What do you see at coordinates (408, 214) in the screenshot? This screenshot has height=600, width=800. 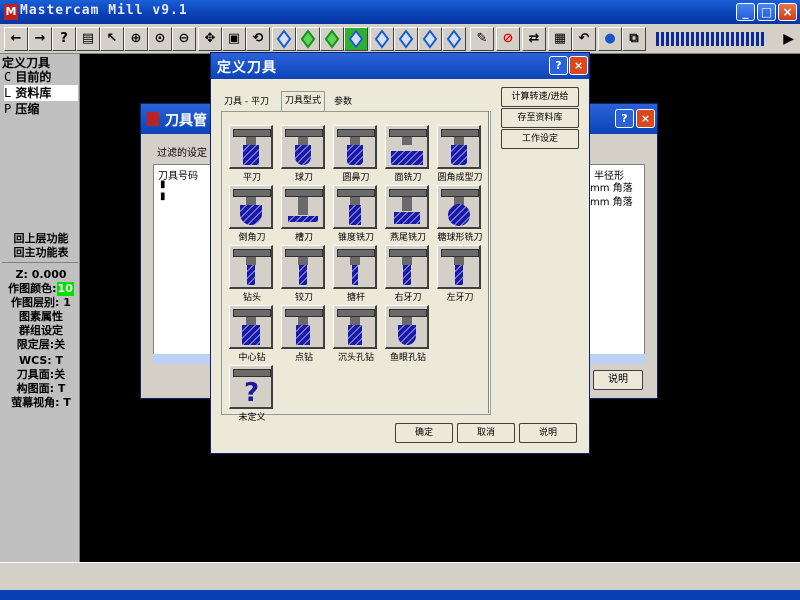 I see `tool-type-dovetail-mill: 燕尾铣刀` at bounding box center [408, 214].